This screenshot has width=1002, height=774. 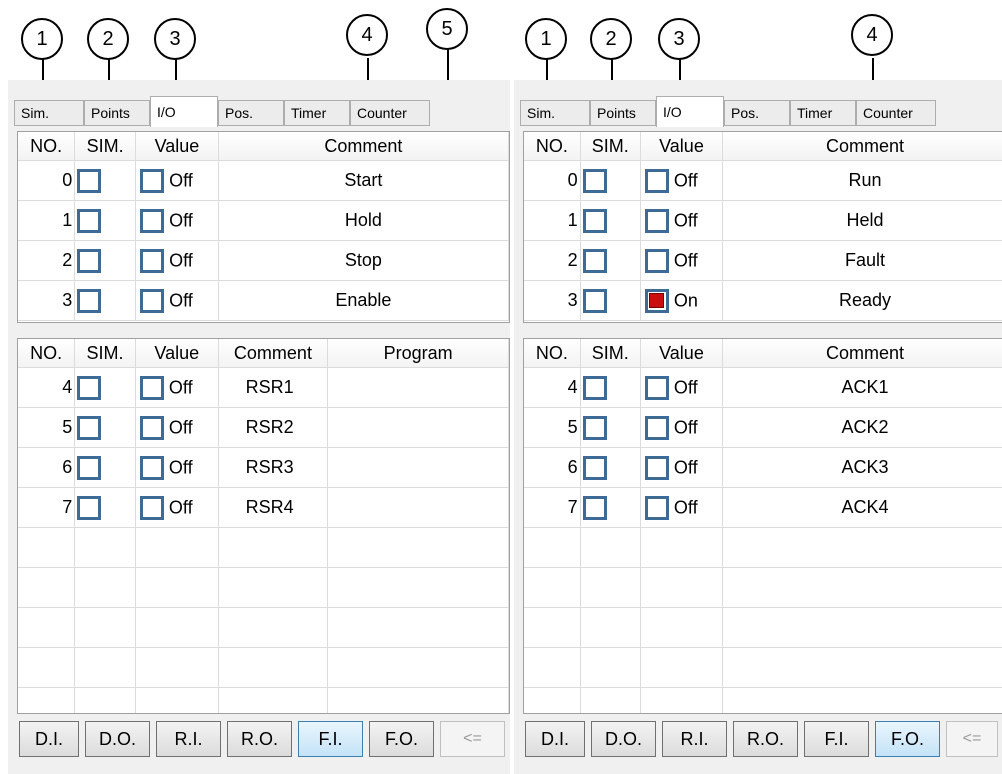 What do you see at coordinates (47, 300) in the screenshot?
I see `row-number: 3` at bounding box center [47, 300].